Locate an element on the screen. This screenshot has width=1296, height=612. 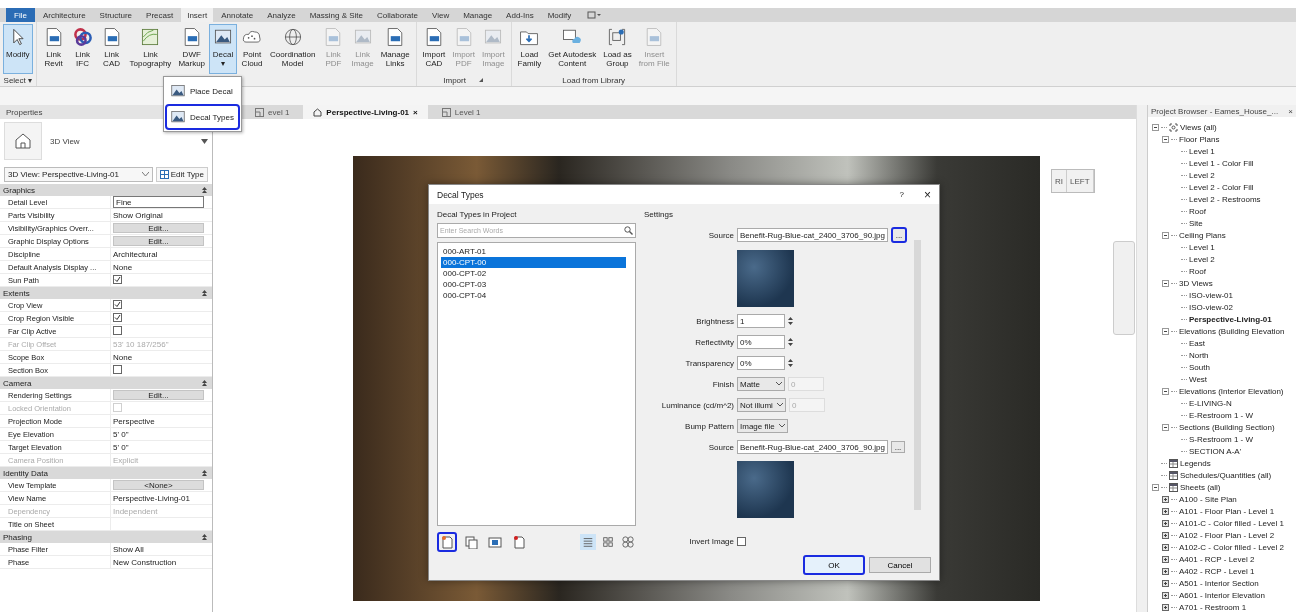
ribbon-tab: Analyze is located at coordinates (281, 15).